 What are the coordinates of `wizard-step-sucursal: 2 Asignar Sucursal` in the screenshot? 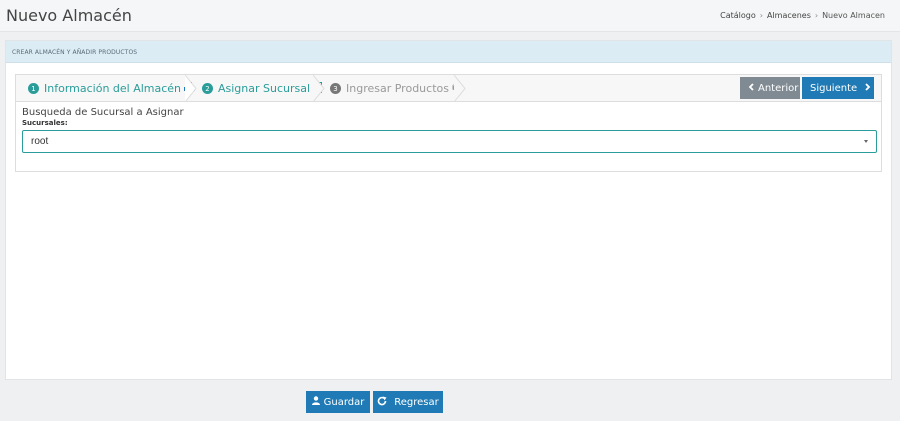 It's located at (262, 88).